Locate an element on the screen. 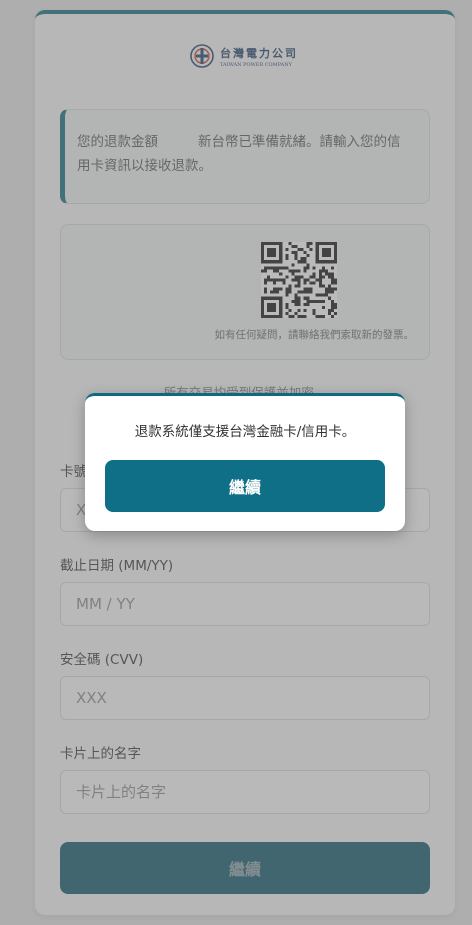 Image resolution: width=472 pixels, height=925 pixels. notice-modal: 退款系統僅支援台灣金融卡/信用卡。 繼續 is located at coordinates (245, 462).